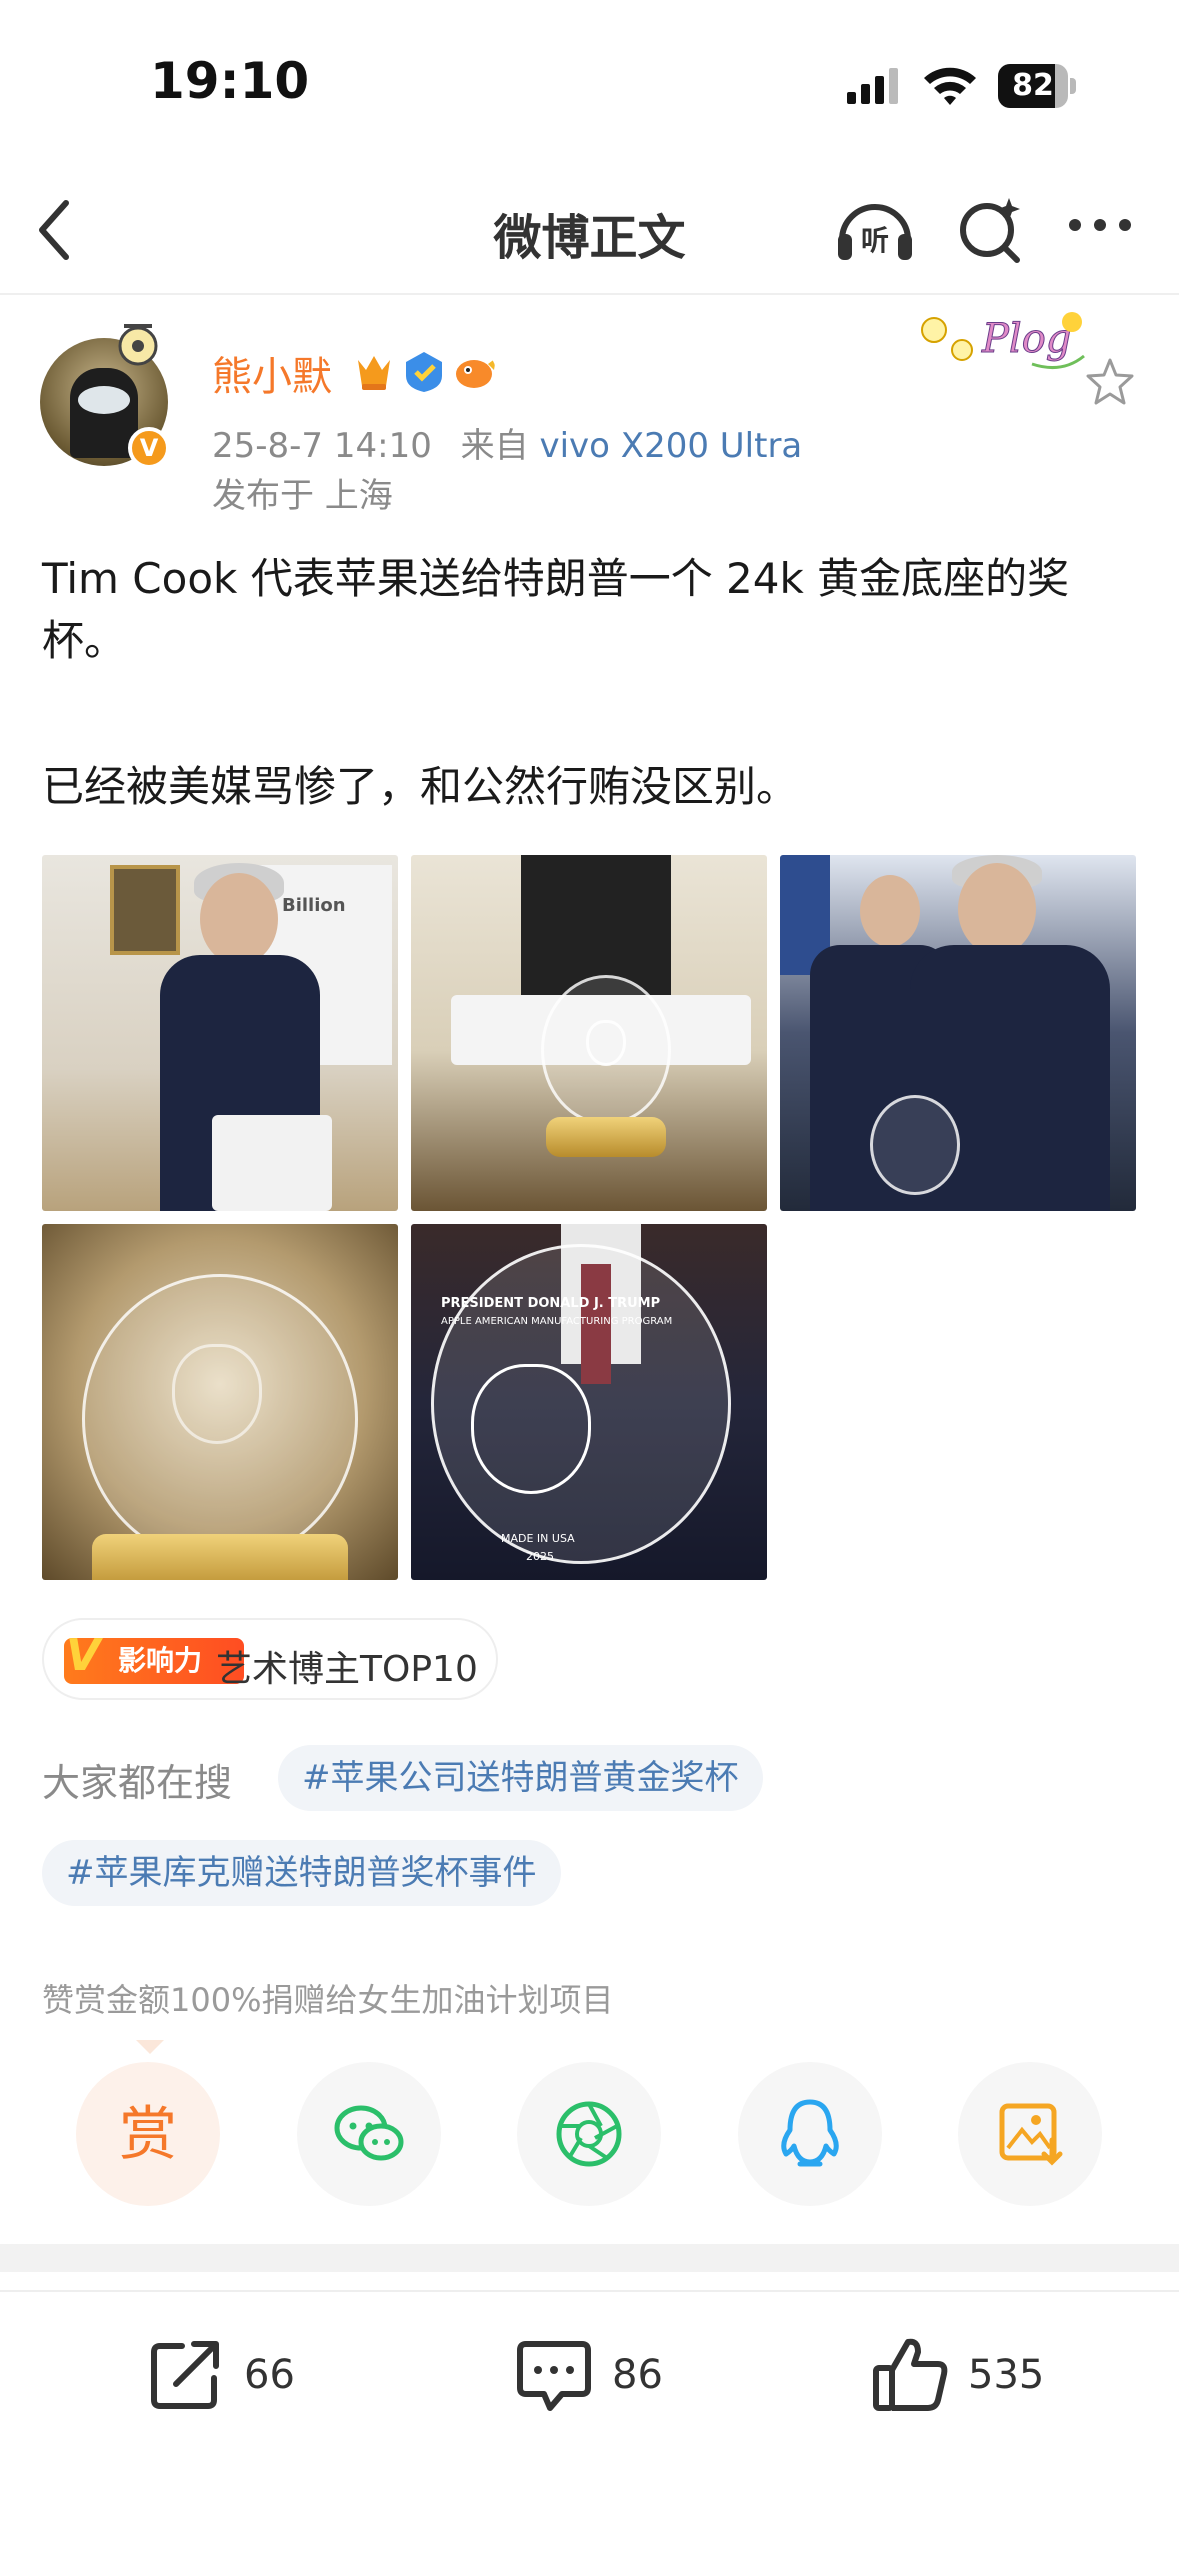 The height and width of the screenshot is (2556, 1179). I want to click on qq-penguin-icon, so click(810, 2133).